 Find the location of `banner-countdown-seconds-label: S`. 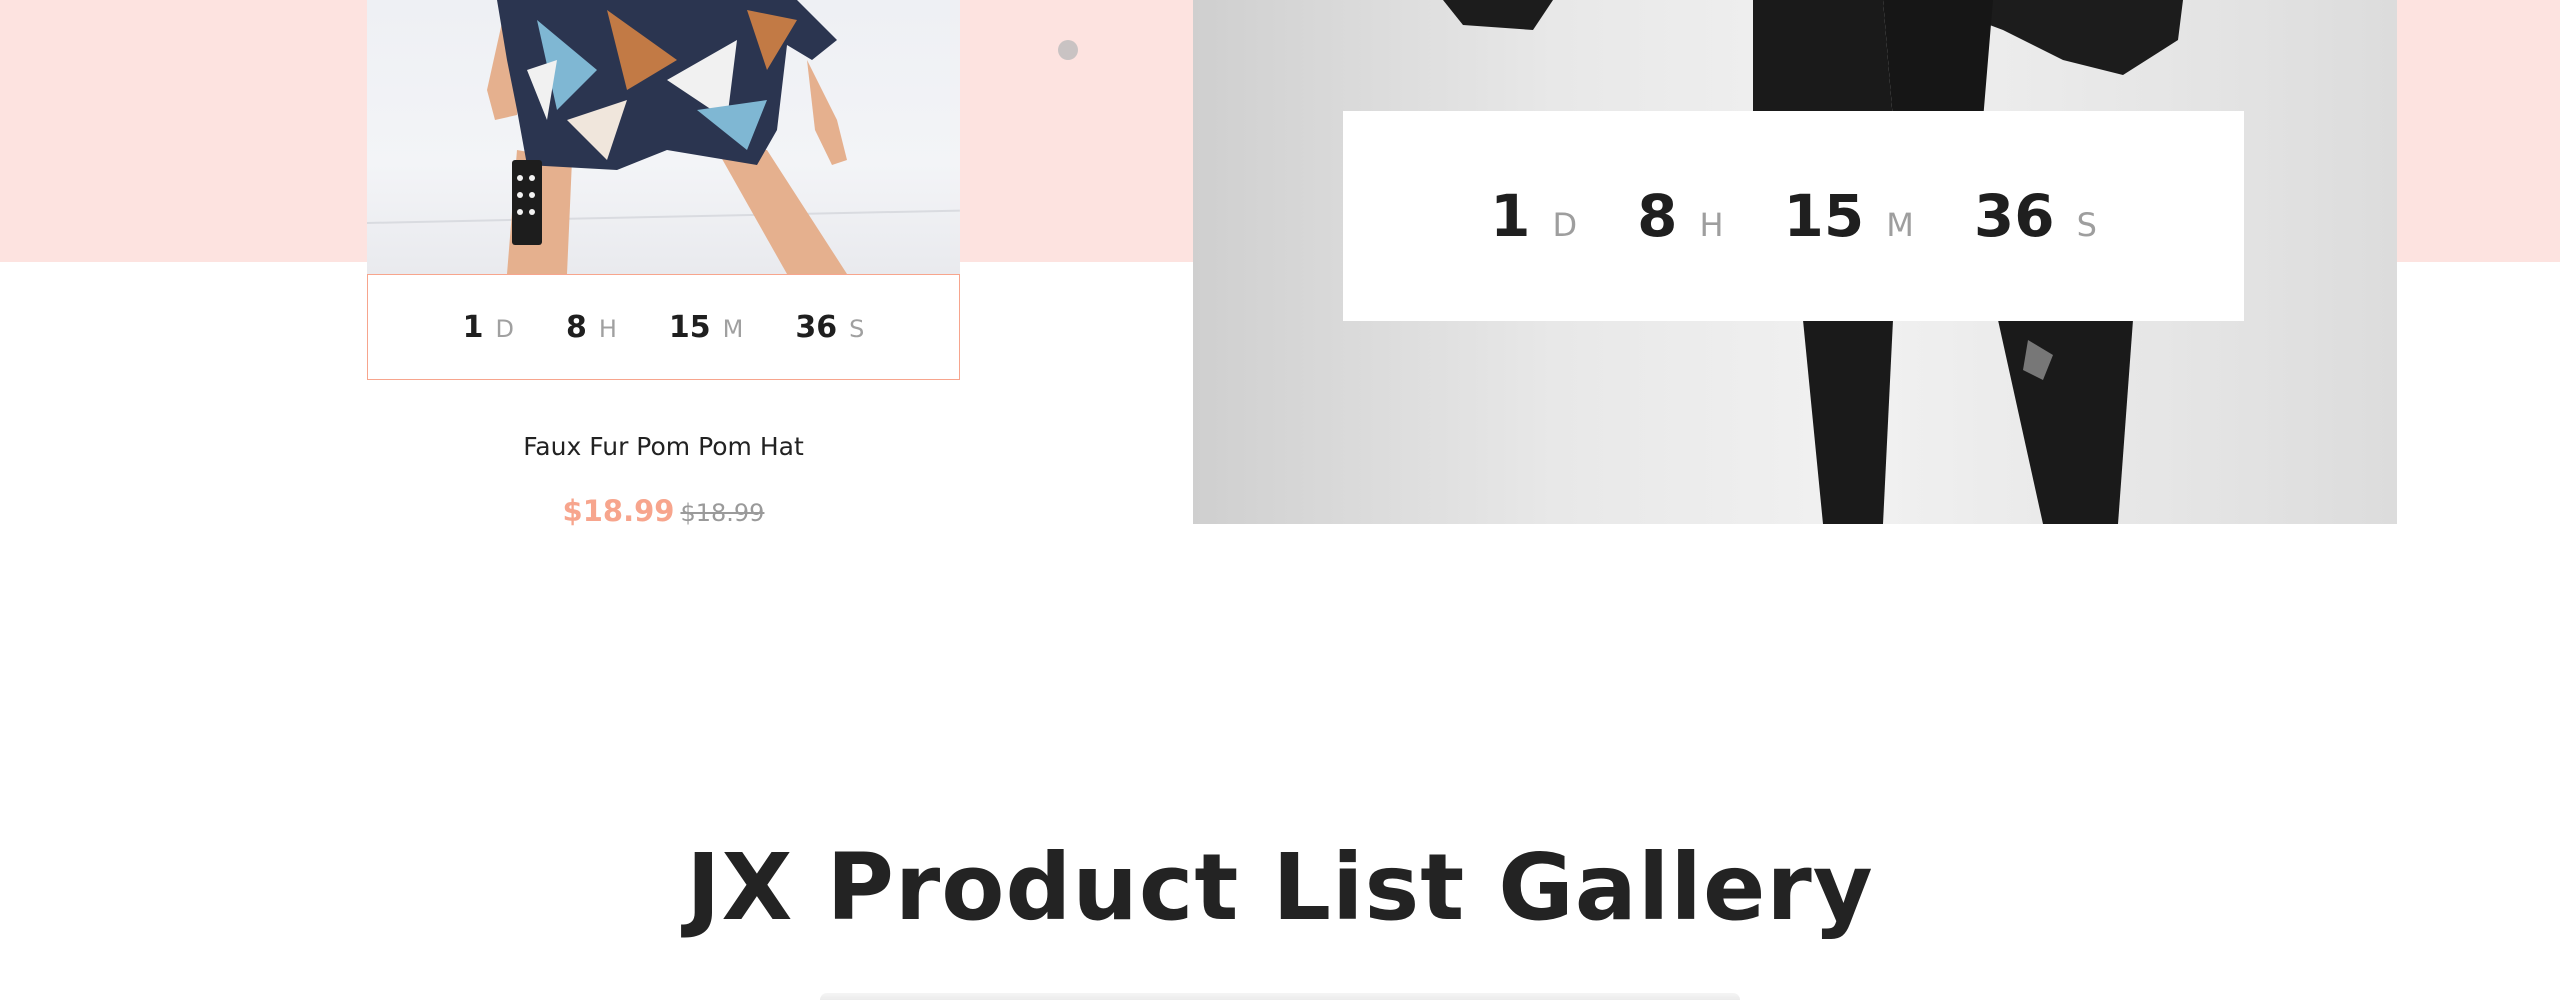

banner-countdown-seconds-label: S is located at coordinates (2086, 225).